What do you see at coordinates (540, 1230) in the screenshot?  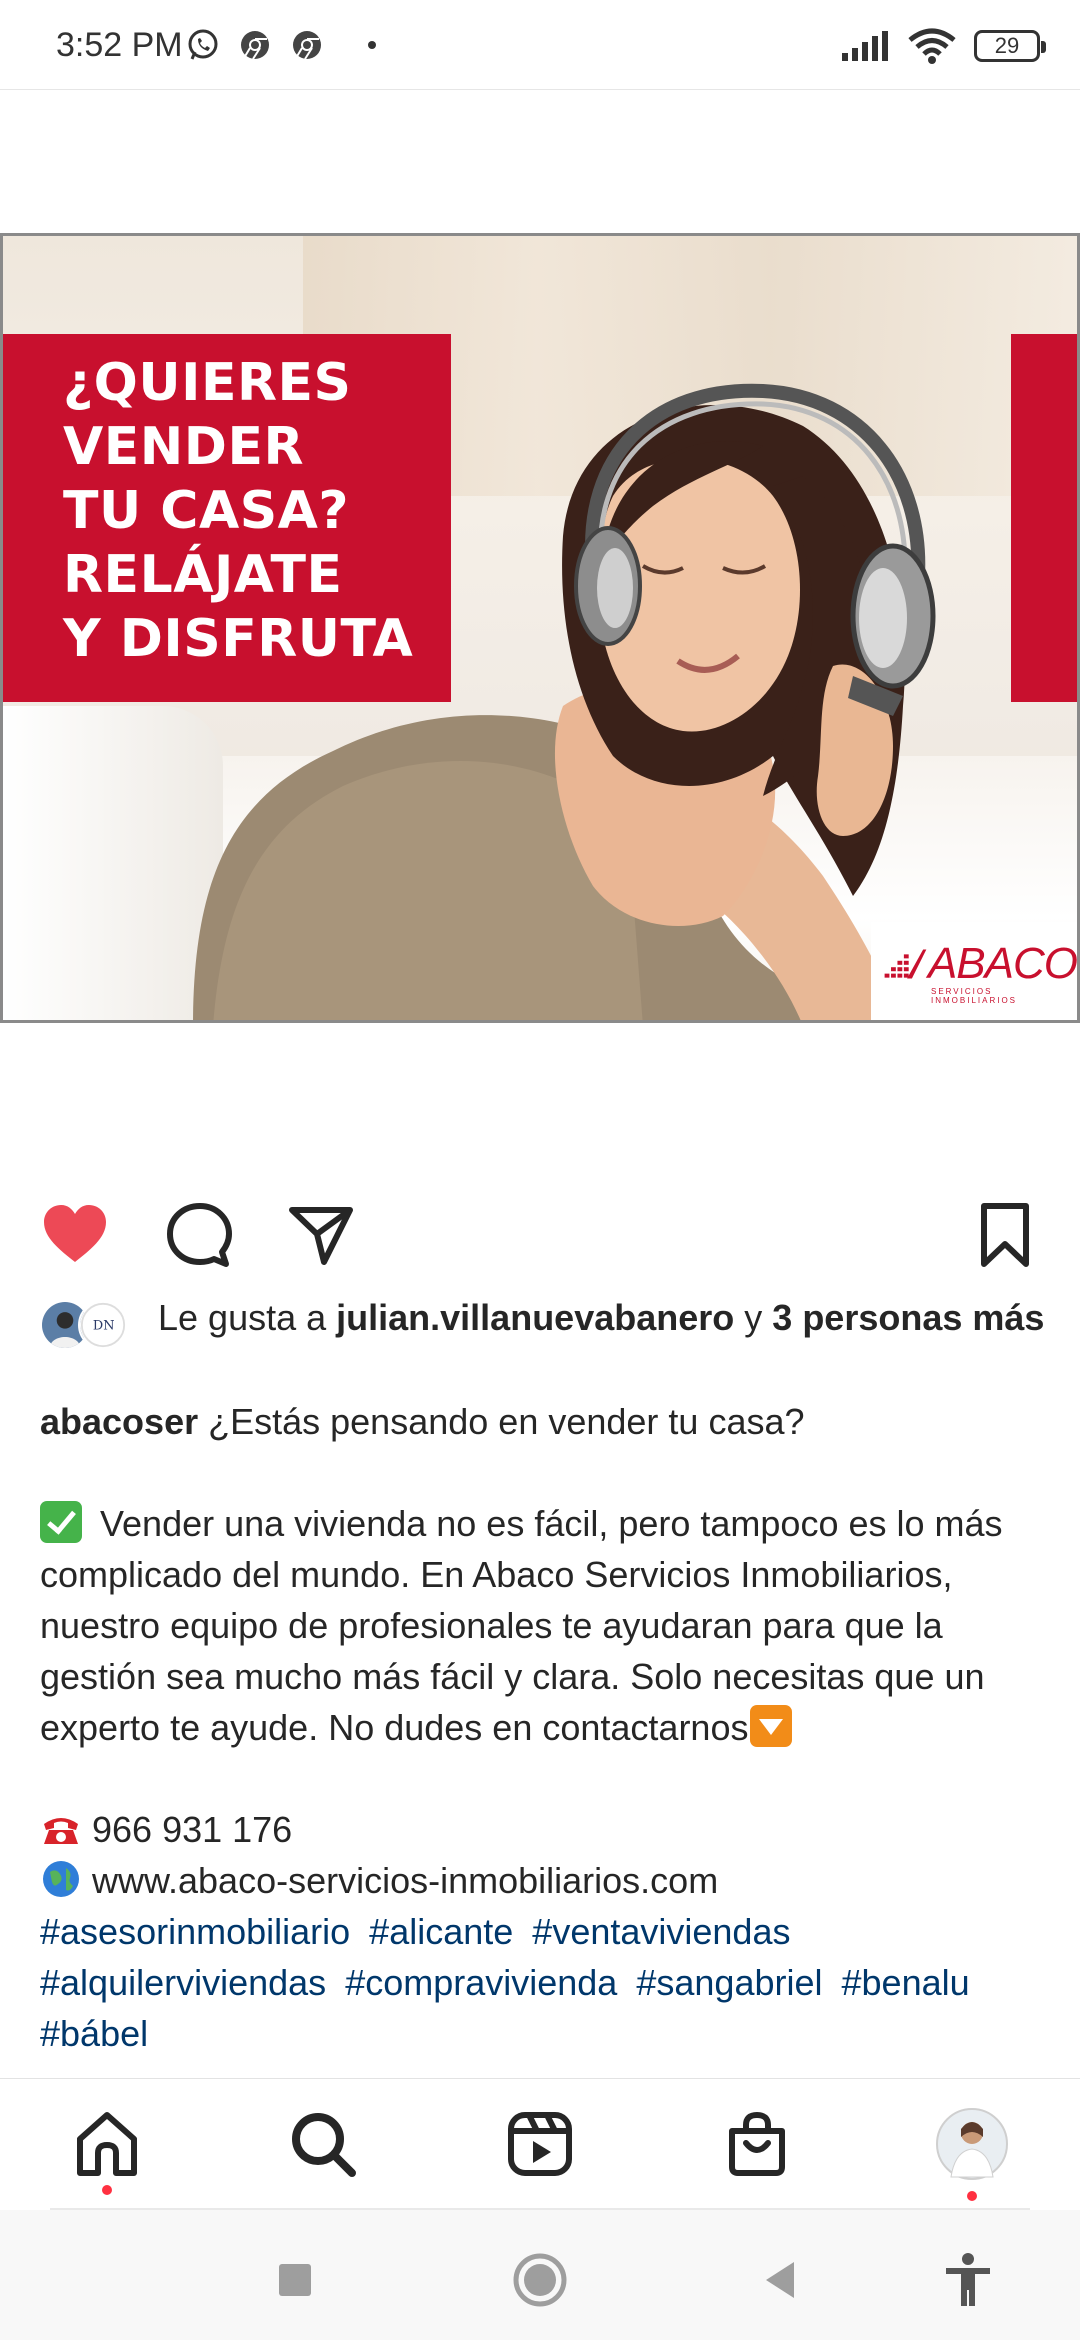 I see `post-actions-bar` at bounding box center [540, 1230].